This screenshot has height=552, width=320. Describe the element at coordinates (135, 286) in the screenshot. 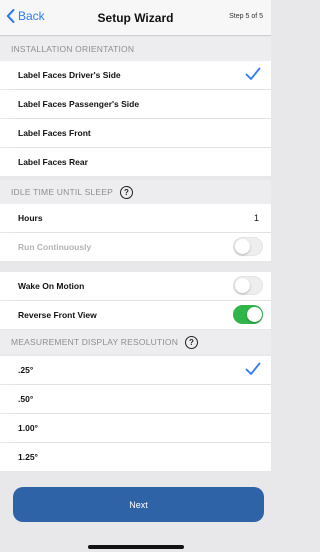

I see `wake-on-motion-row: Wake On Motion` at that location.